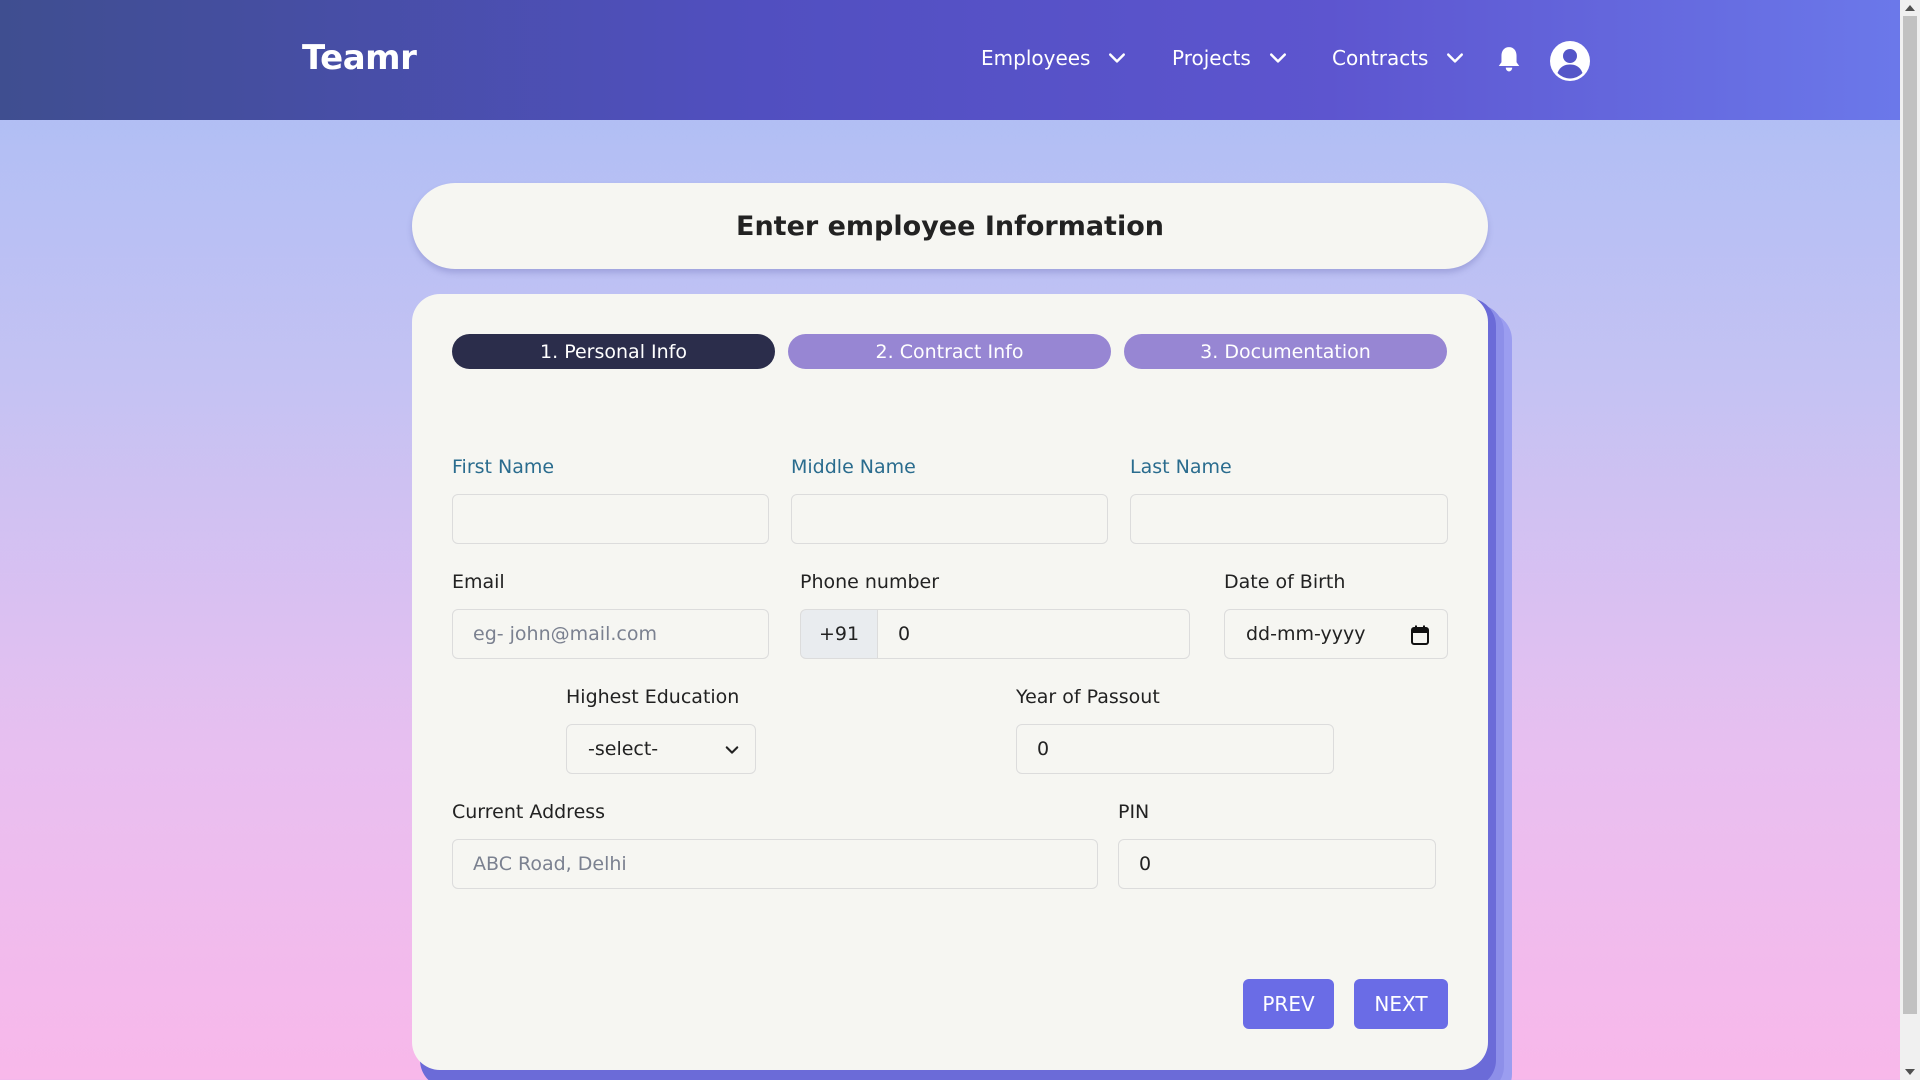 The width and height of the screenshot is (1920, 1080). I want to click on dob-placeholder: dd-mm-yyyy, so click(1306, 634).